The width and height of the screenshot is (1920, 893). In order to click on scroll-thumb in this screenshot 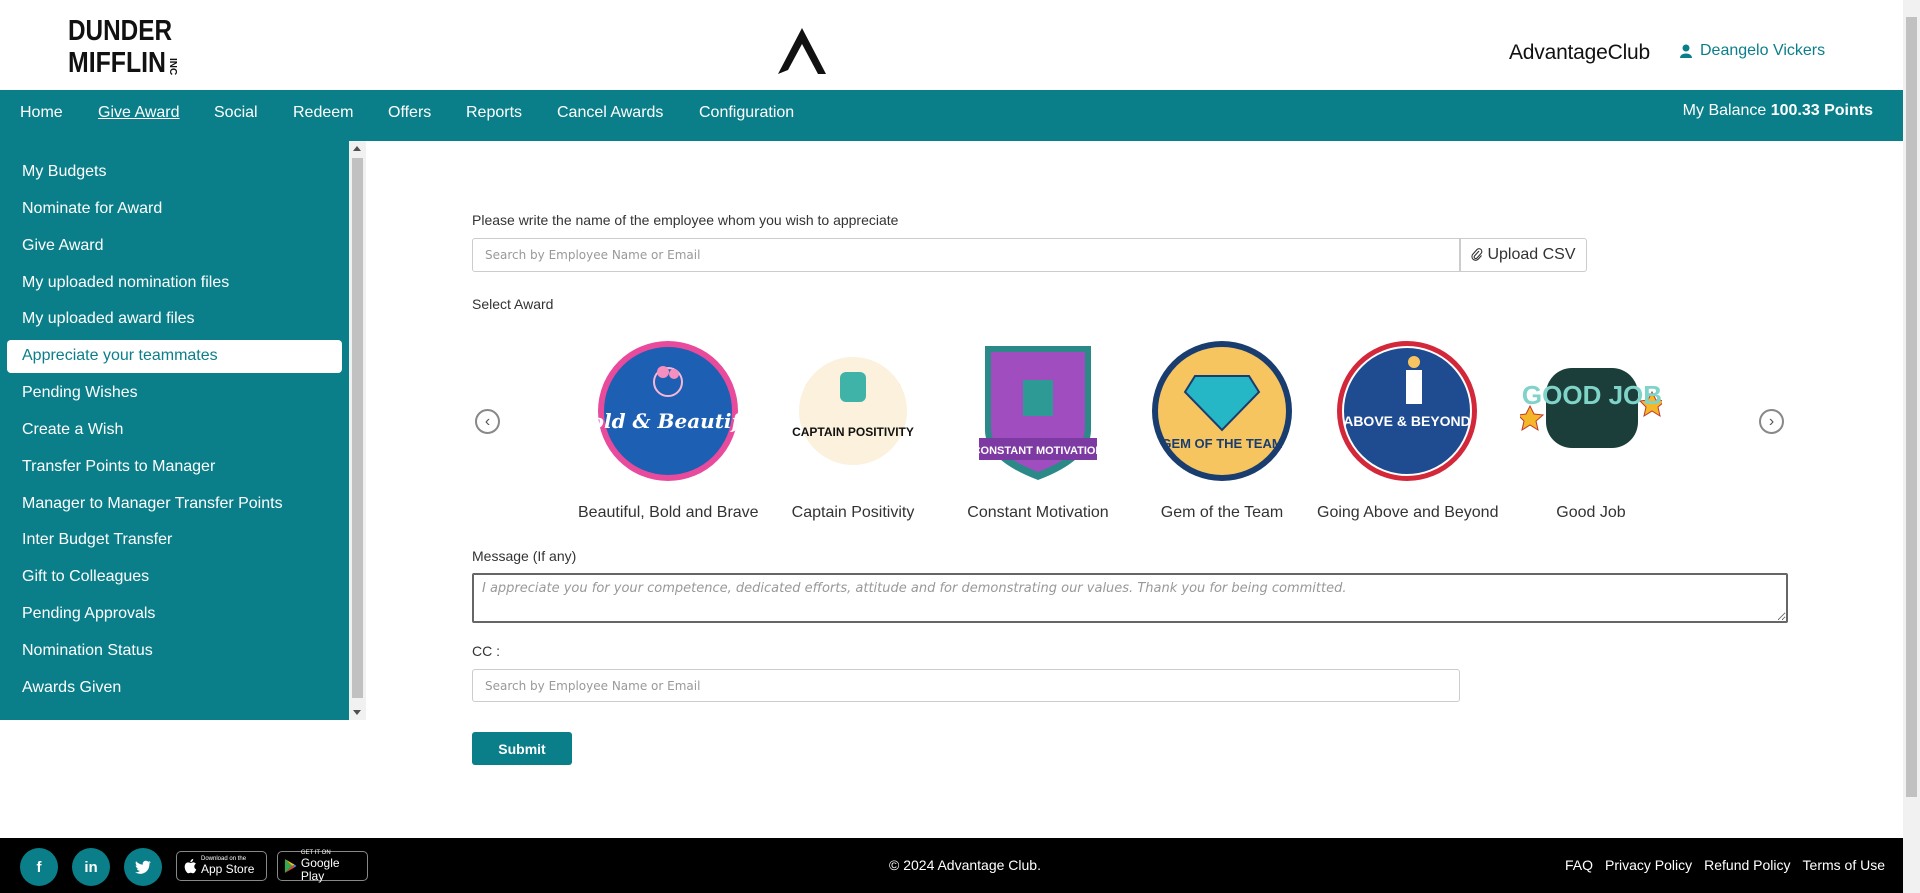, I will do `click(357, 428)`.